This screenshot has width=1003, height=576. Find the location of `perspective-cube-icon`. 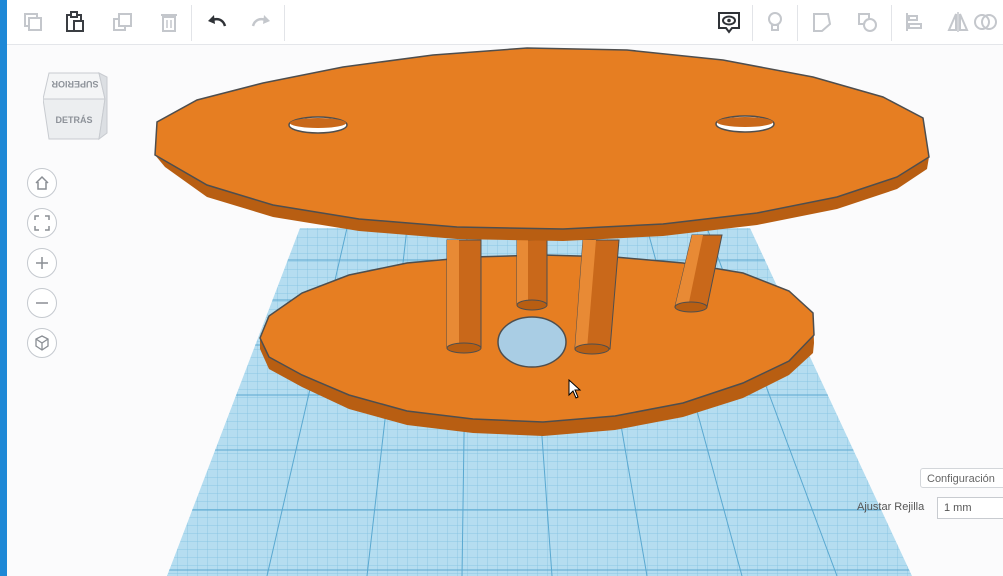

perspective-cube-icon is located at coordinates (42, 343).